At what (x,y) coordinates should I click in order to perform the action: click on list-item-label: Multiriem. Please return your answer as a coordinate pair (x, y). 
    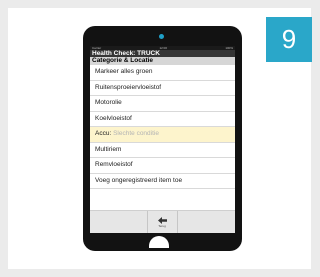
    Looking at the image, I should click on (108, 149).